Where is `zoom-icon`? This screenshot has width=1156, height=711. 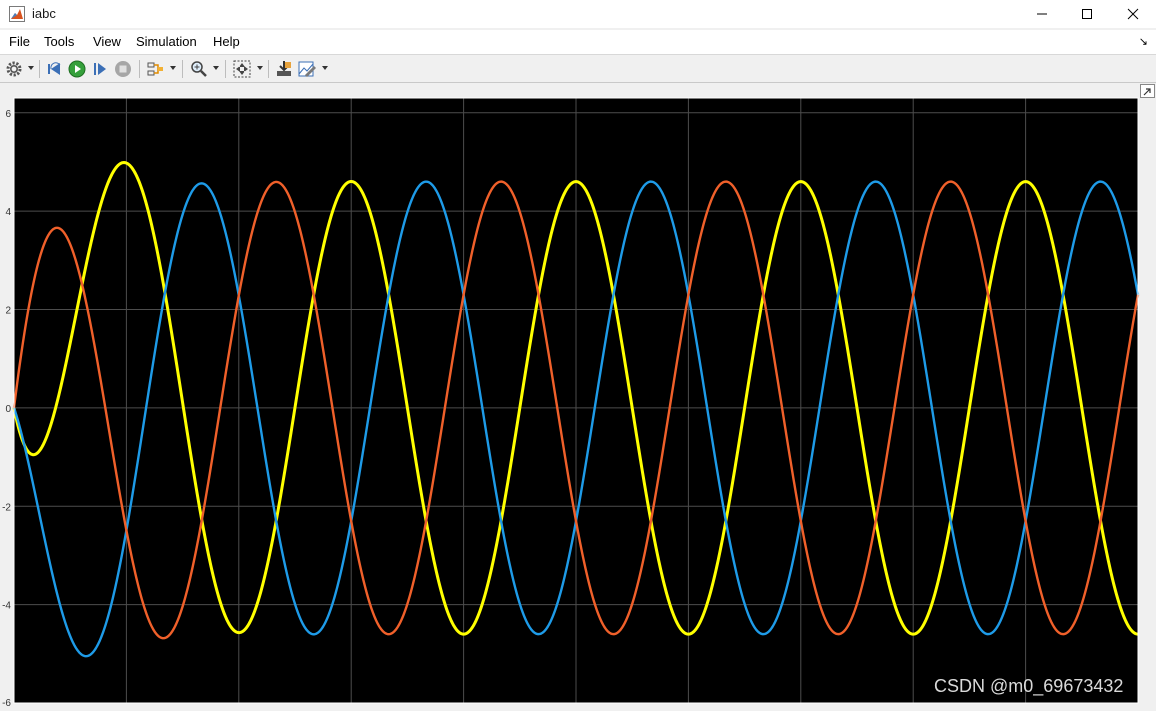
zoom-icon is located at coordinates (199, 69).